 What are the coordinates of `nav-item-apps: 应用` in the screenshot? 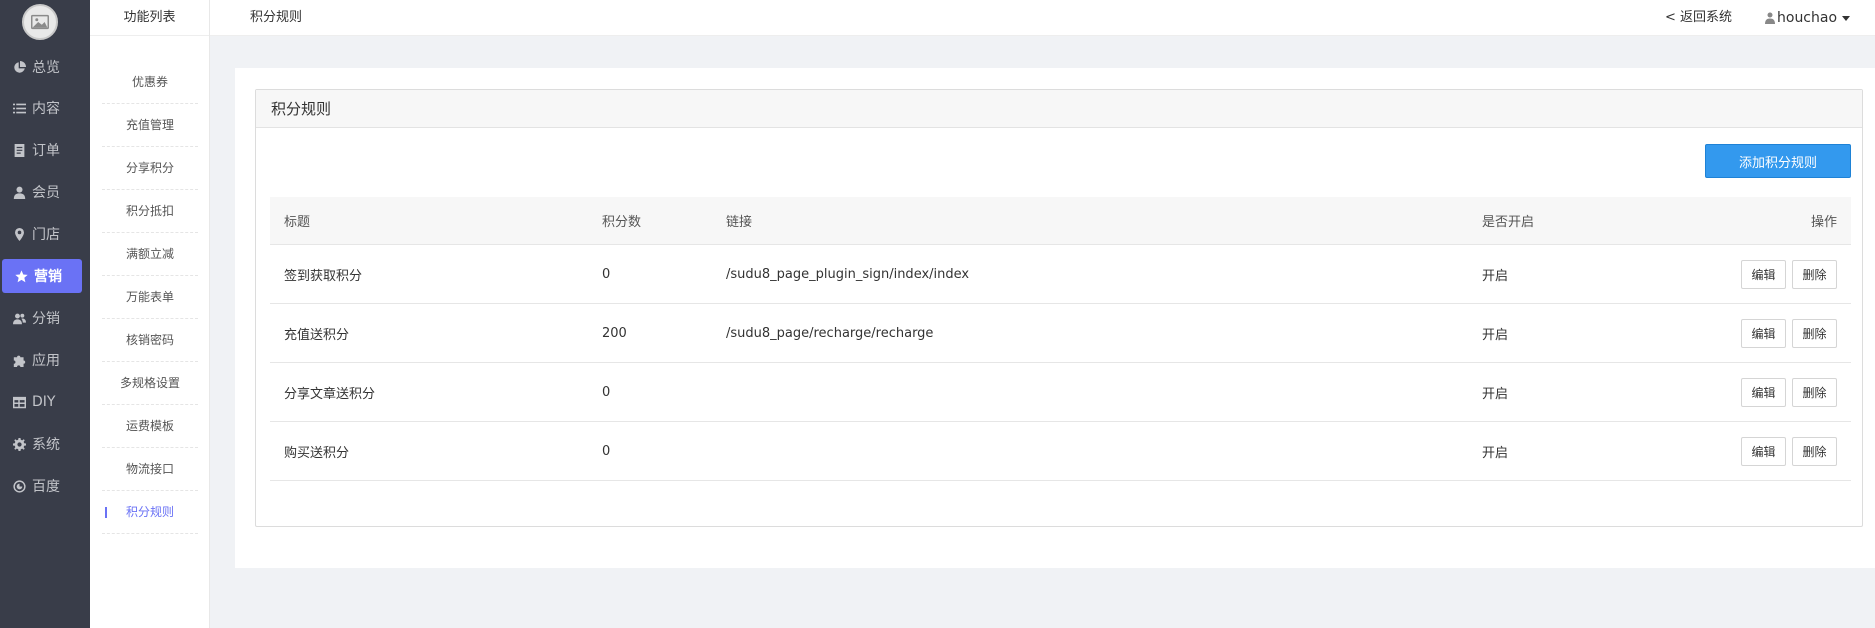 It's located at (45, 360).